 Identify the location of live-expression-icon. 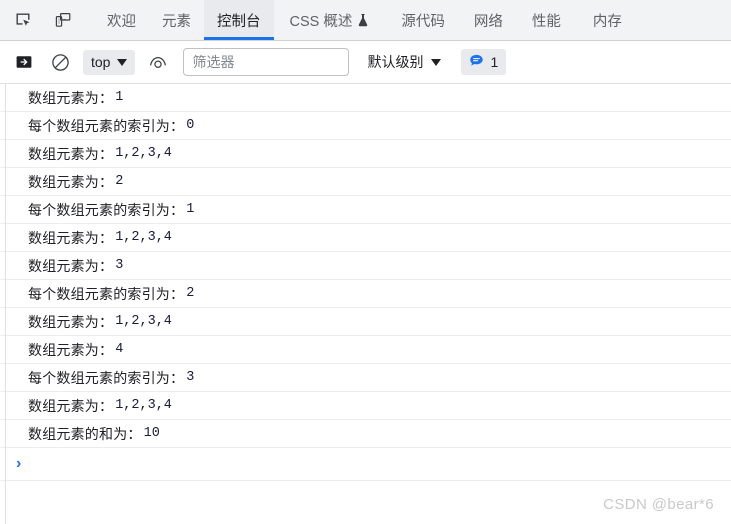
(158, 62).